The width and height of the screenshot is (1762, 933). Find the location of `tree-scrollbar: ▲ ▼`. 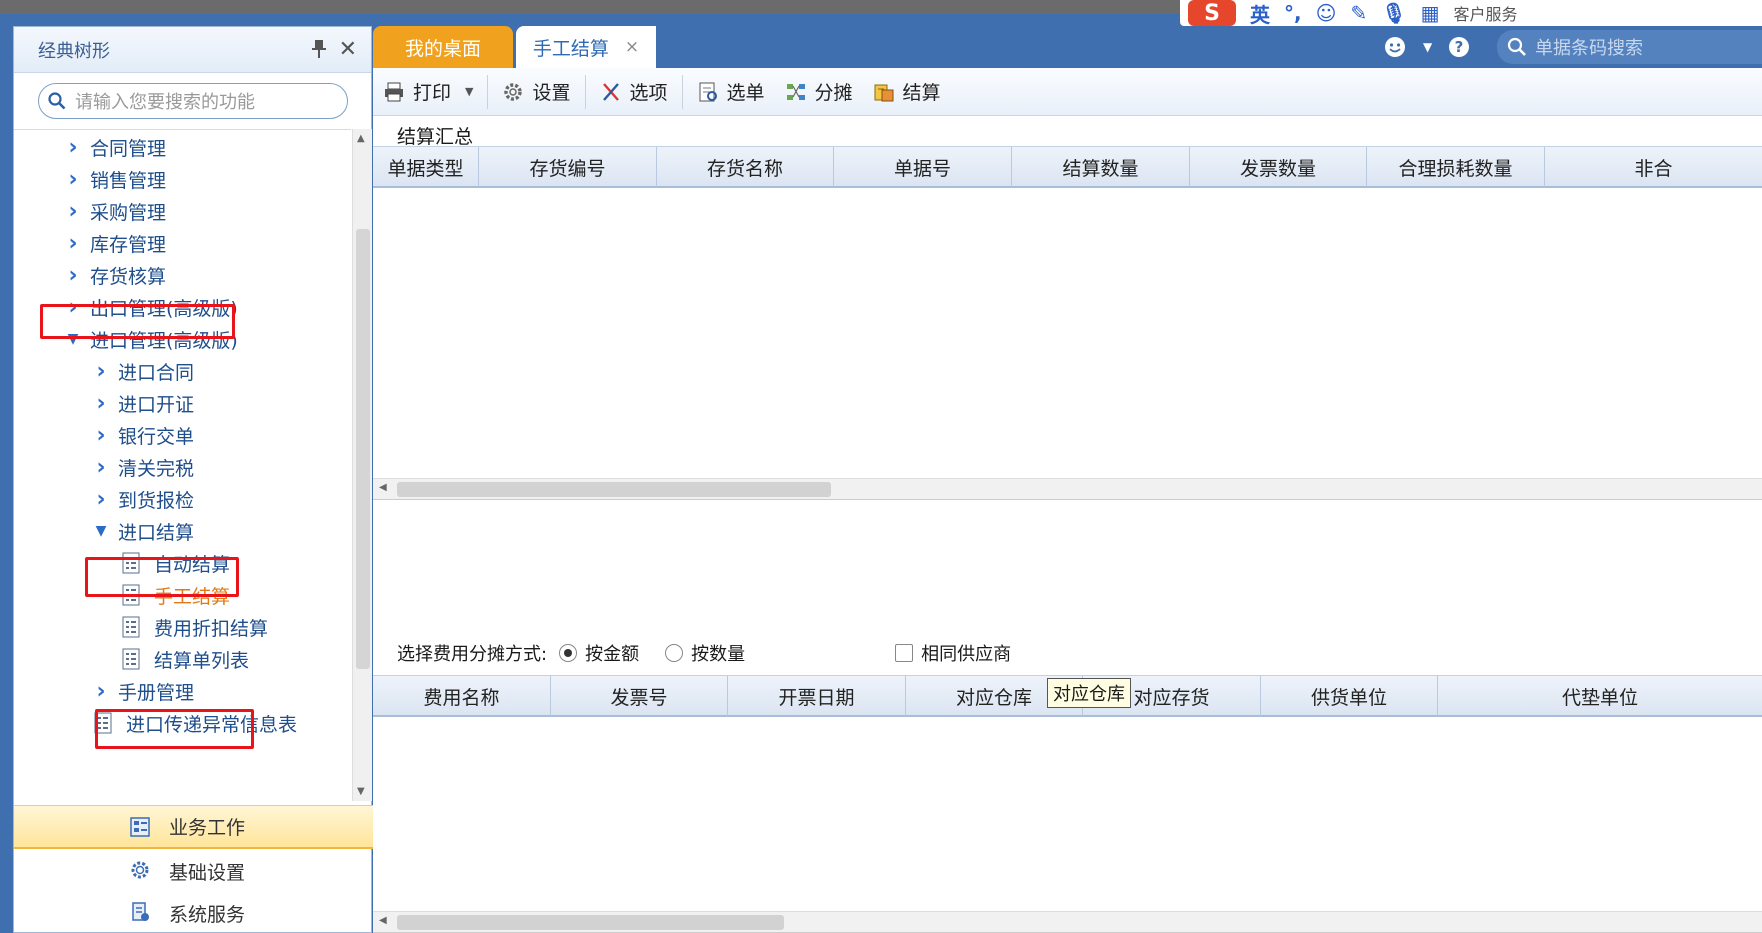

tree-scrollbar: ▲ ▼ is located at coordinates (362, 465).